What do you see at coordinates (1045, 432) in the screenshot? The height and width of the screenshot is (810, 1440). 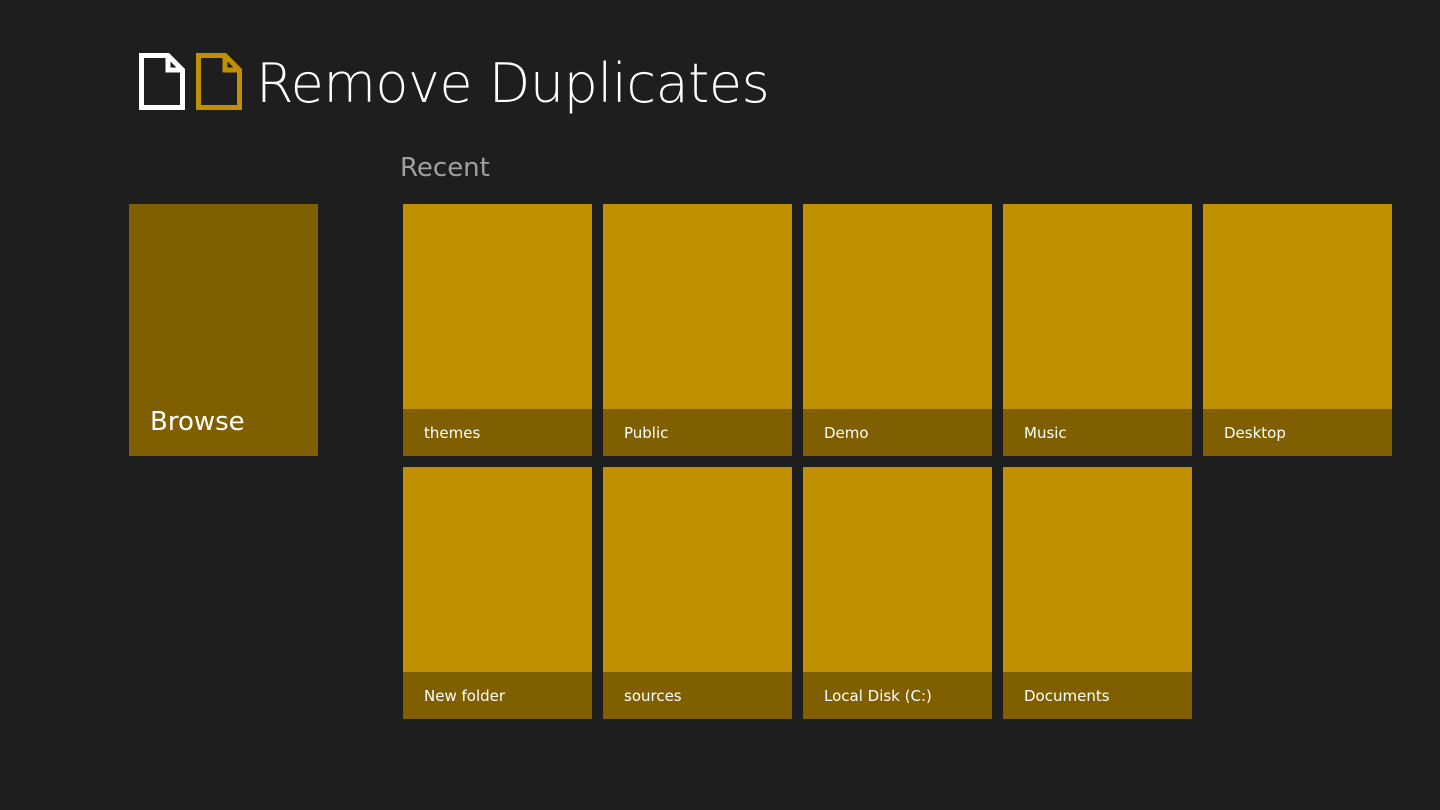 I see `tile-label: Music` at bounding box center [1045, 432].